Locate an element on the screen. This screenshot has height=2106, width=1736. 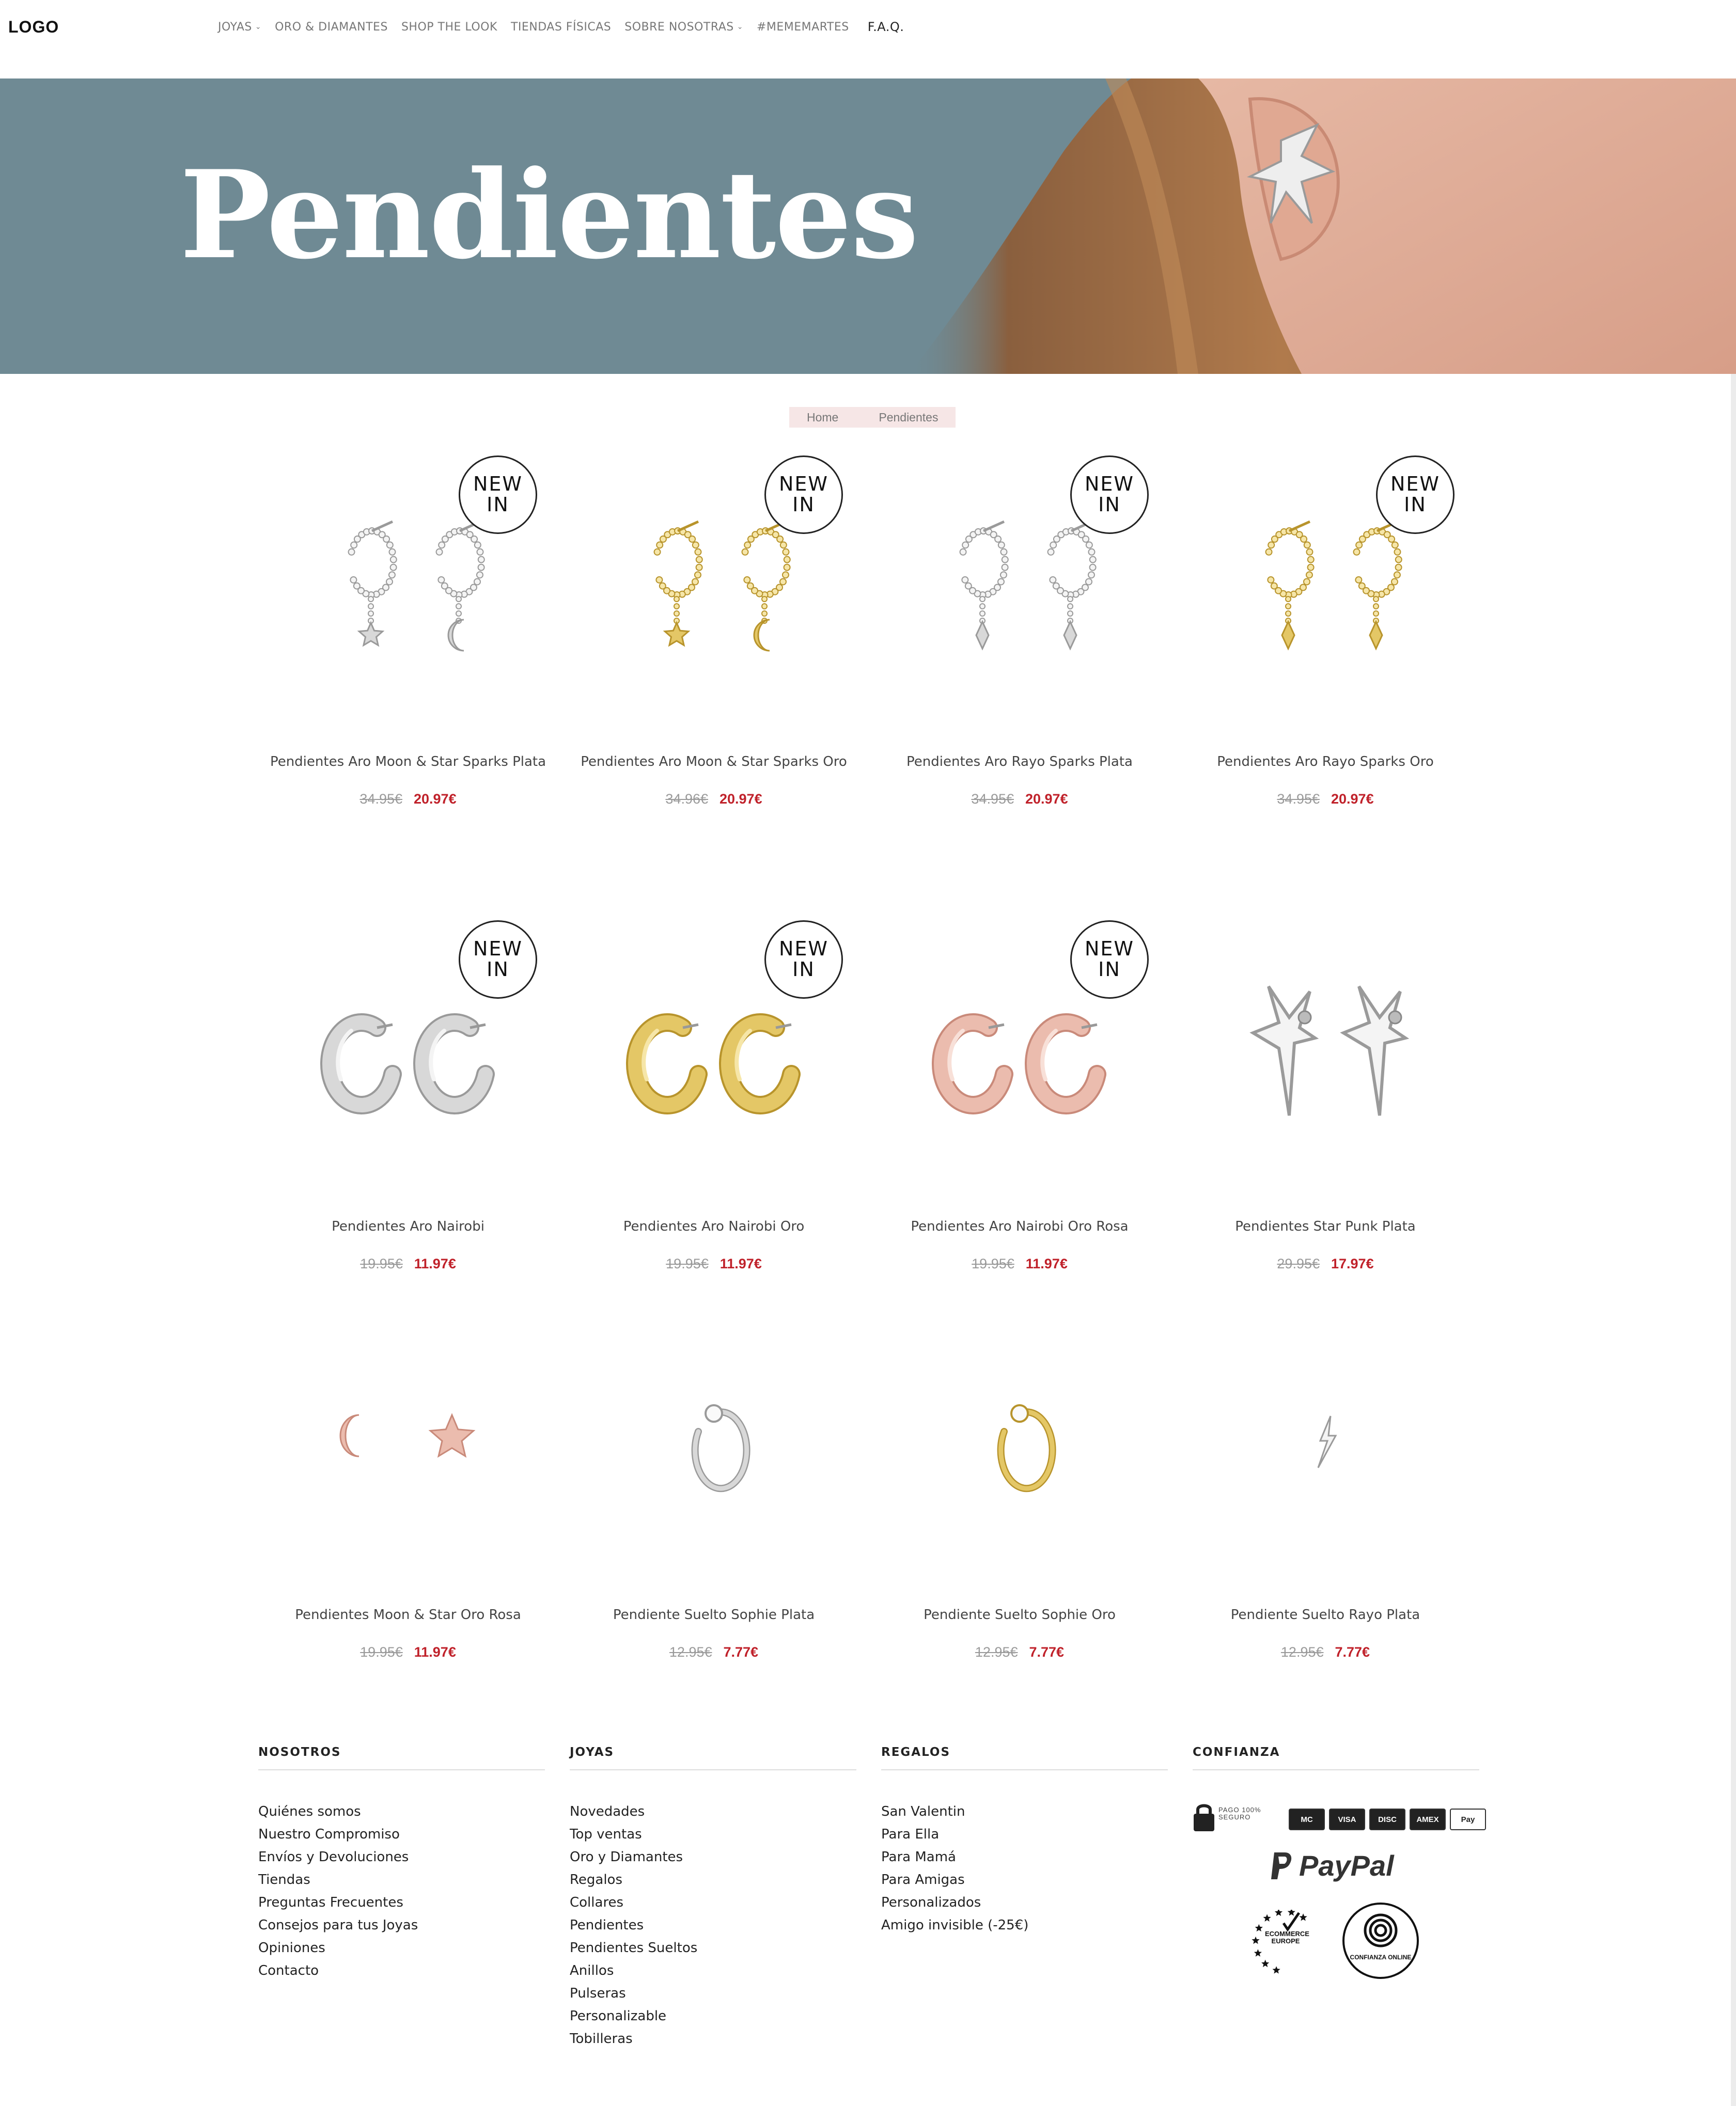
breadcrumb-home: Home is located at coordinates (829, 417).